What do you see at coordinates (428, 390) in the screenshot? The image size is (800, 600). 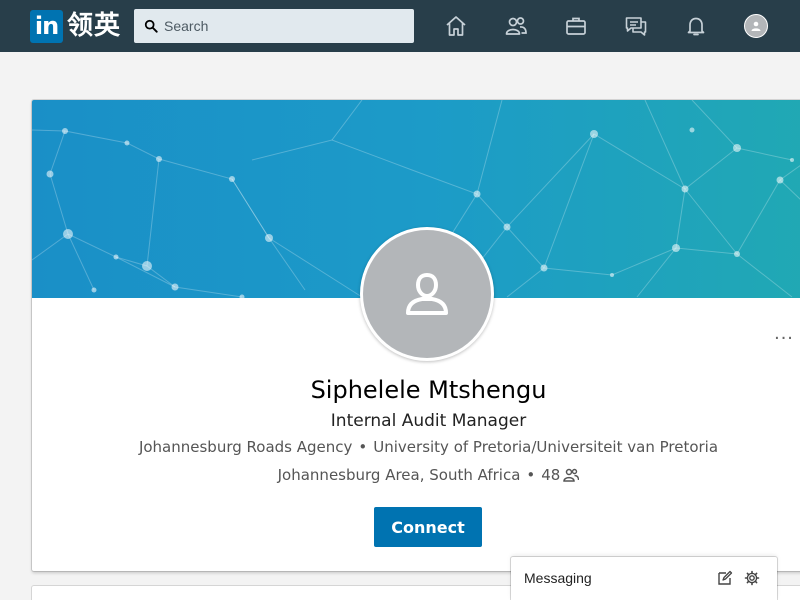 I see `profile-name: Siphelele Mtshengu` at bounding box center [428, 390].